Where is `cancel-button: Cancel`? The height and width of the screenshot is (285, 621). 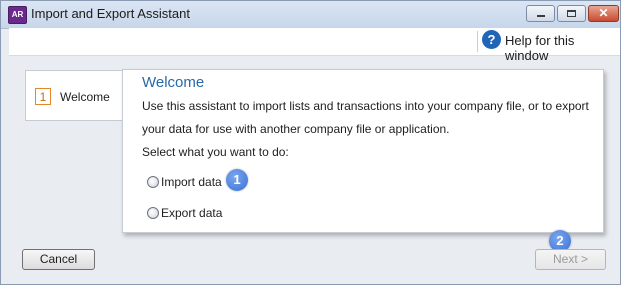 cancel-button: Cancel is located at coordinates (58, 259).